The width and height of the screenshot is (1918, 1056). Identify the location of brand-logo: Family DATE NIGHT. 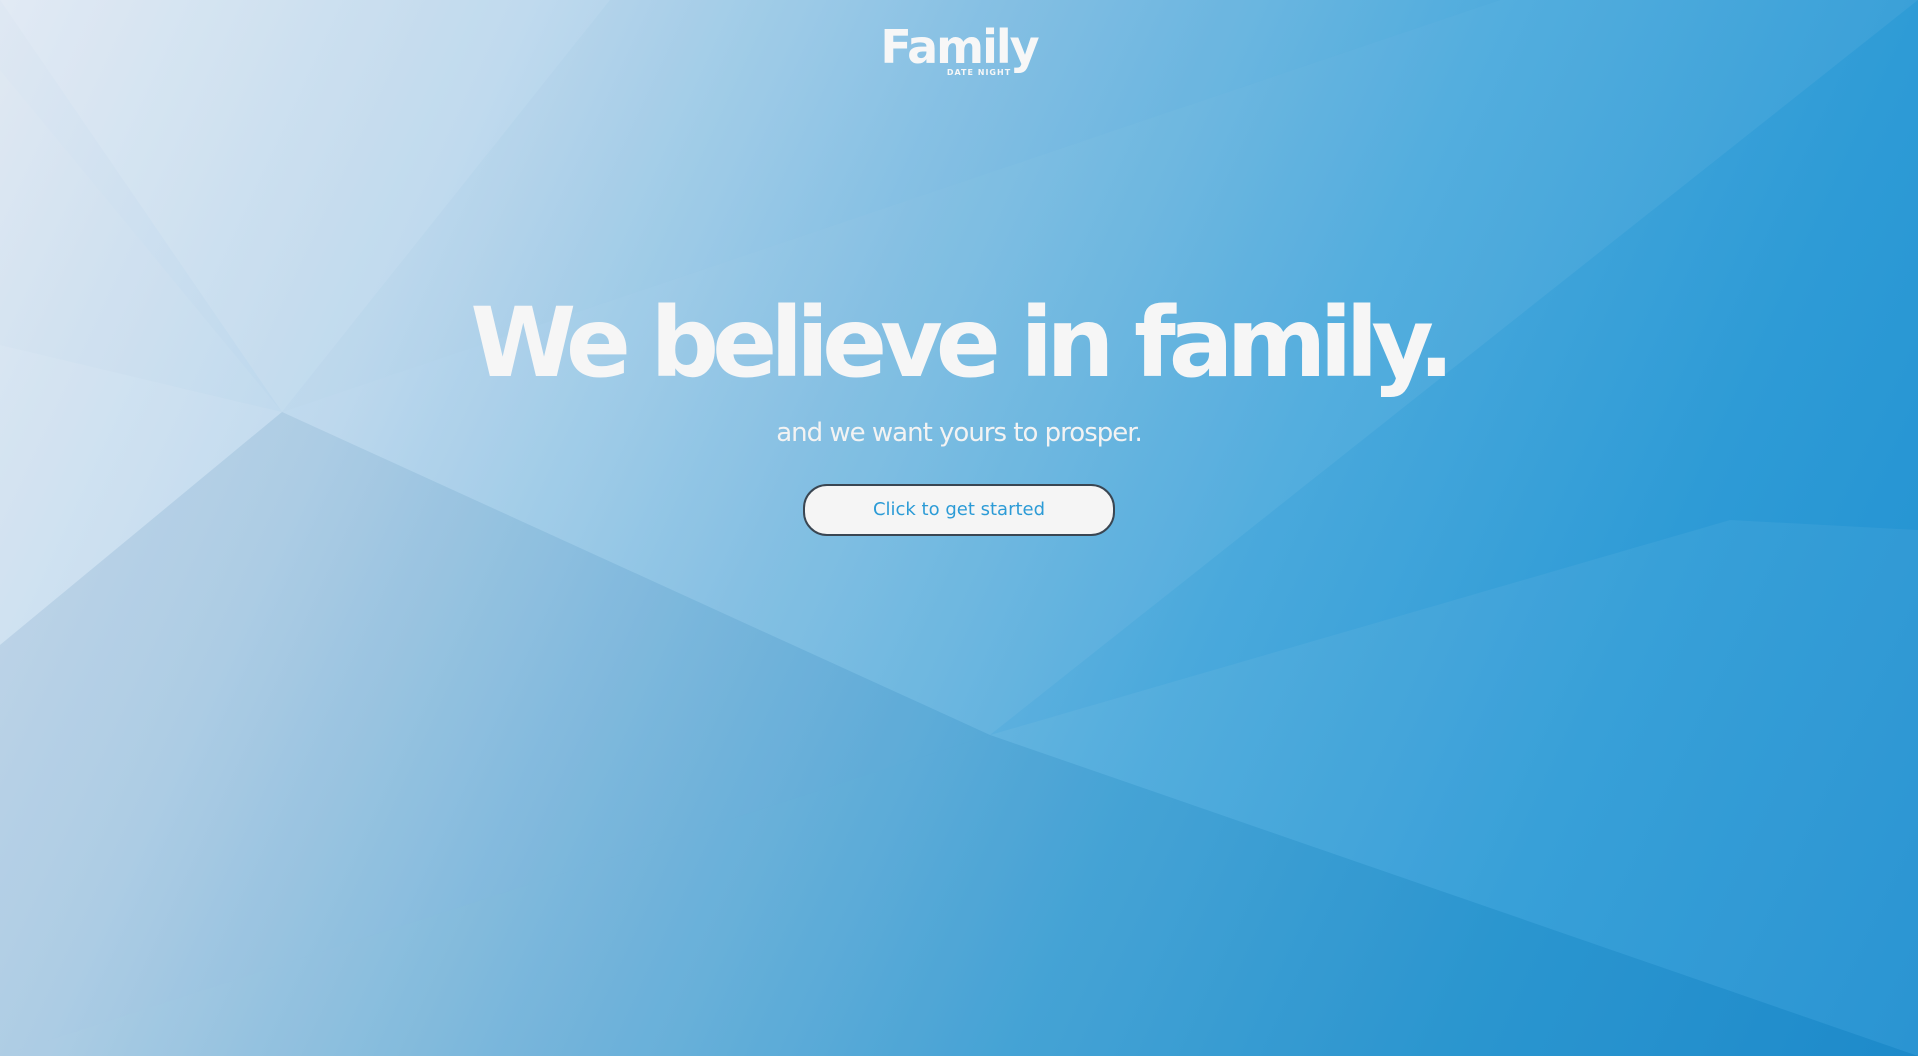
(959, 49).